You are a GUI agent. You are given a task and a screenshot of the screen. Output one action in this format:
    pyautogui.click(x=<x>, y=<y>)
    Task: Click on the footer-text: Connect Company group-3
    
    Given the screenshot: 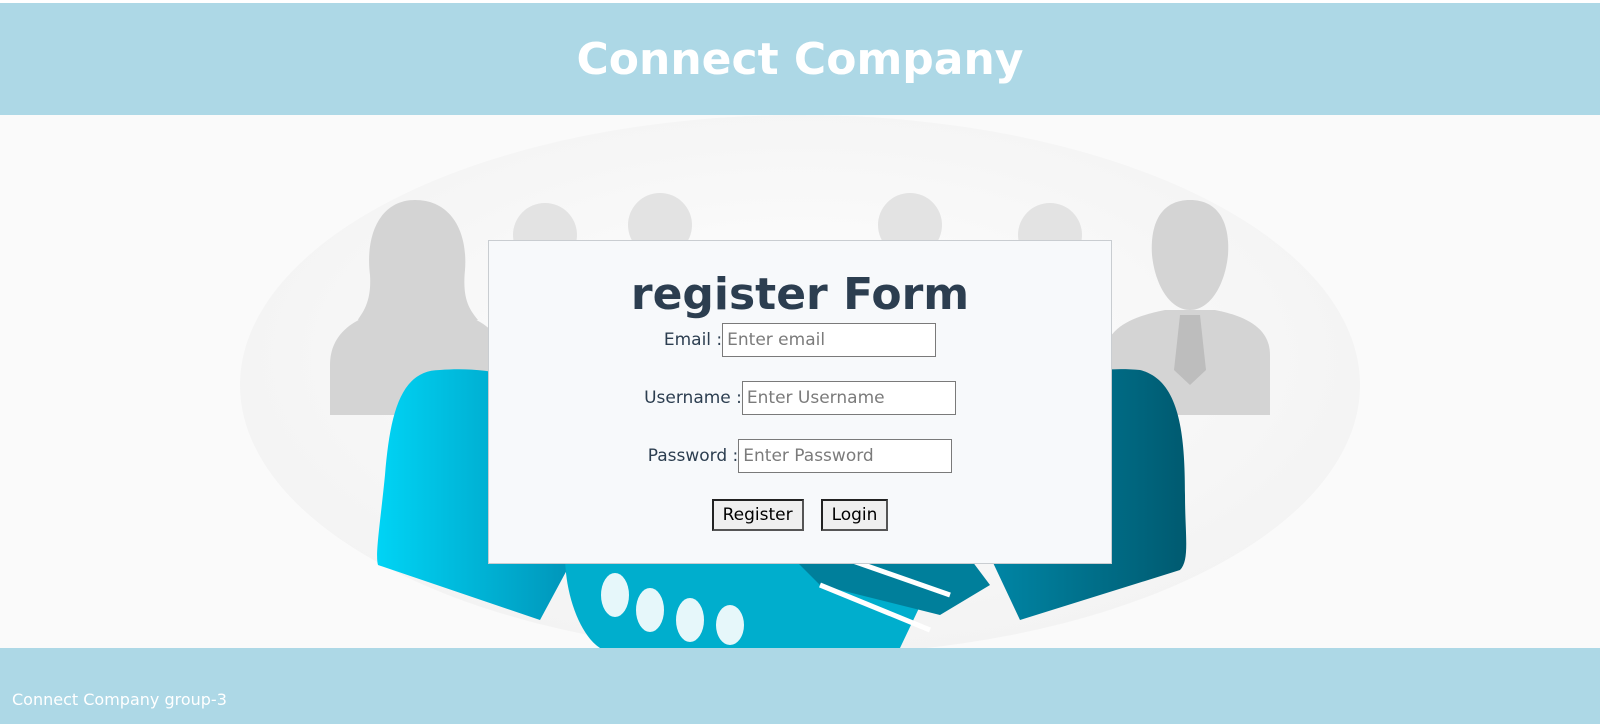 What is the action you would take?
    pyautogui.click(x=119, y=699)
    